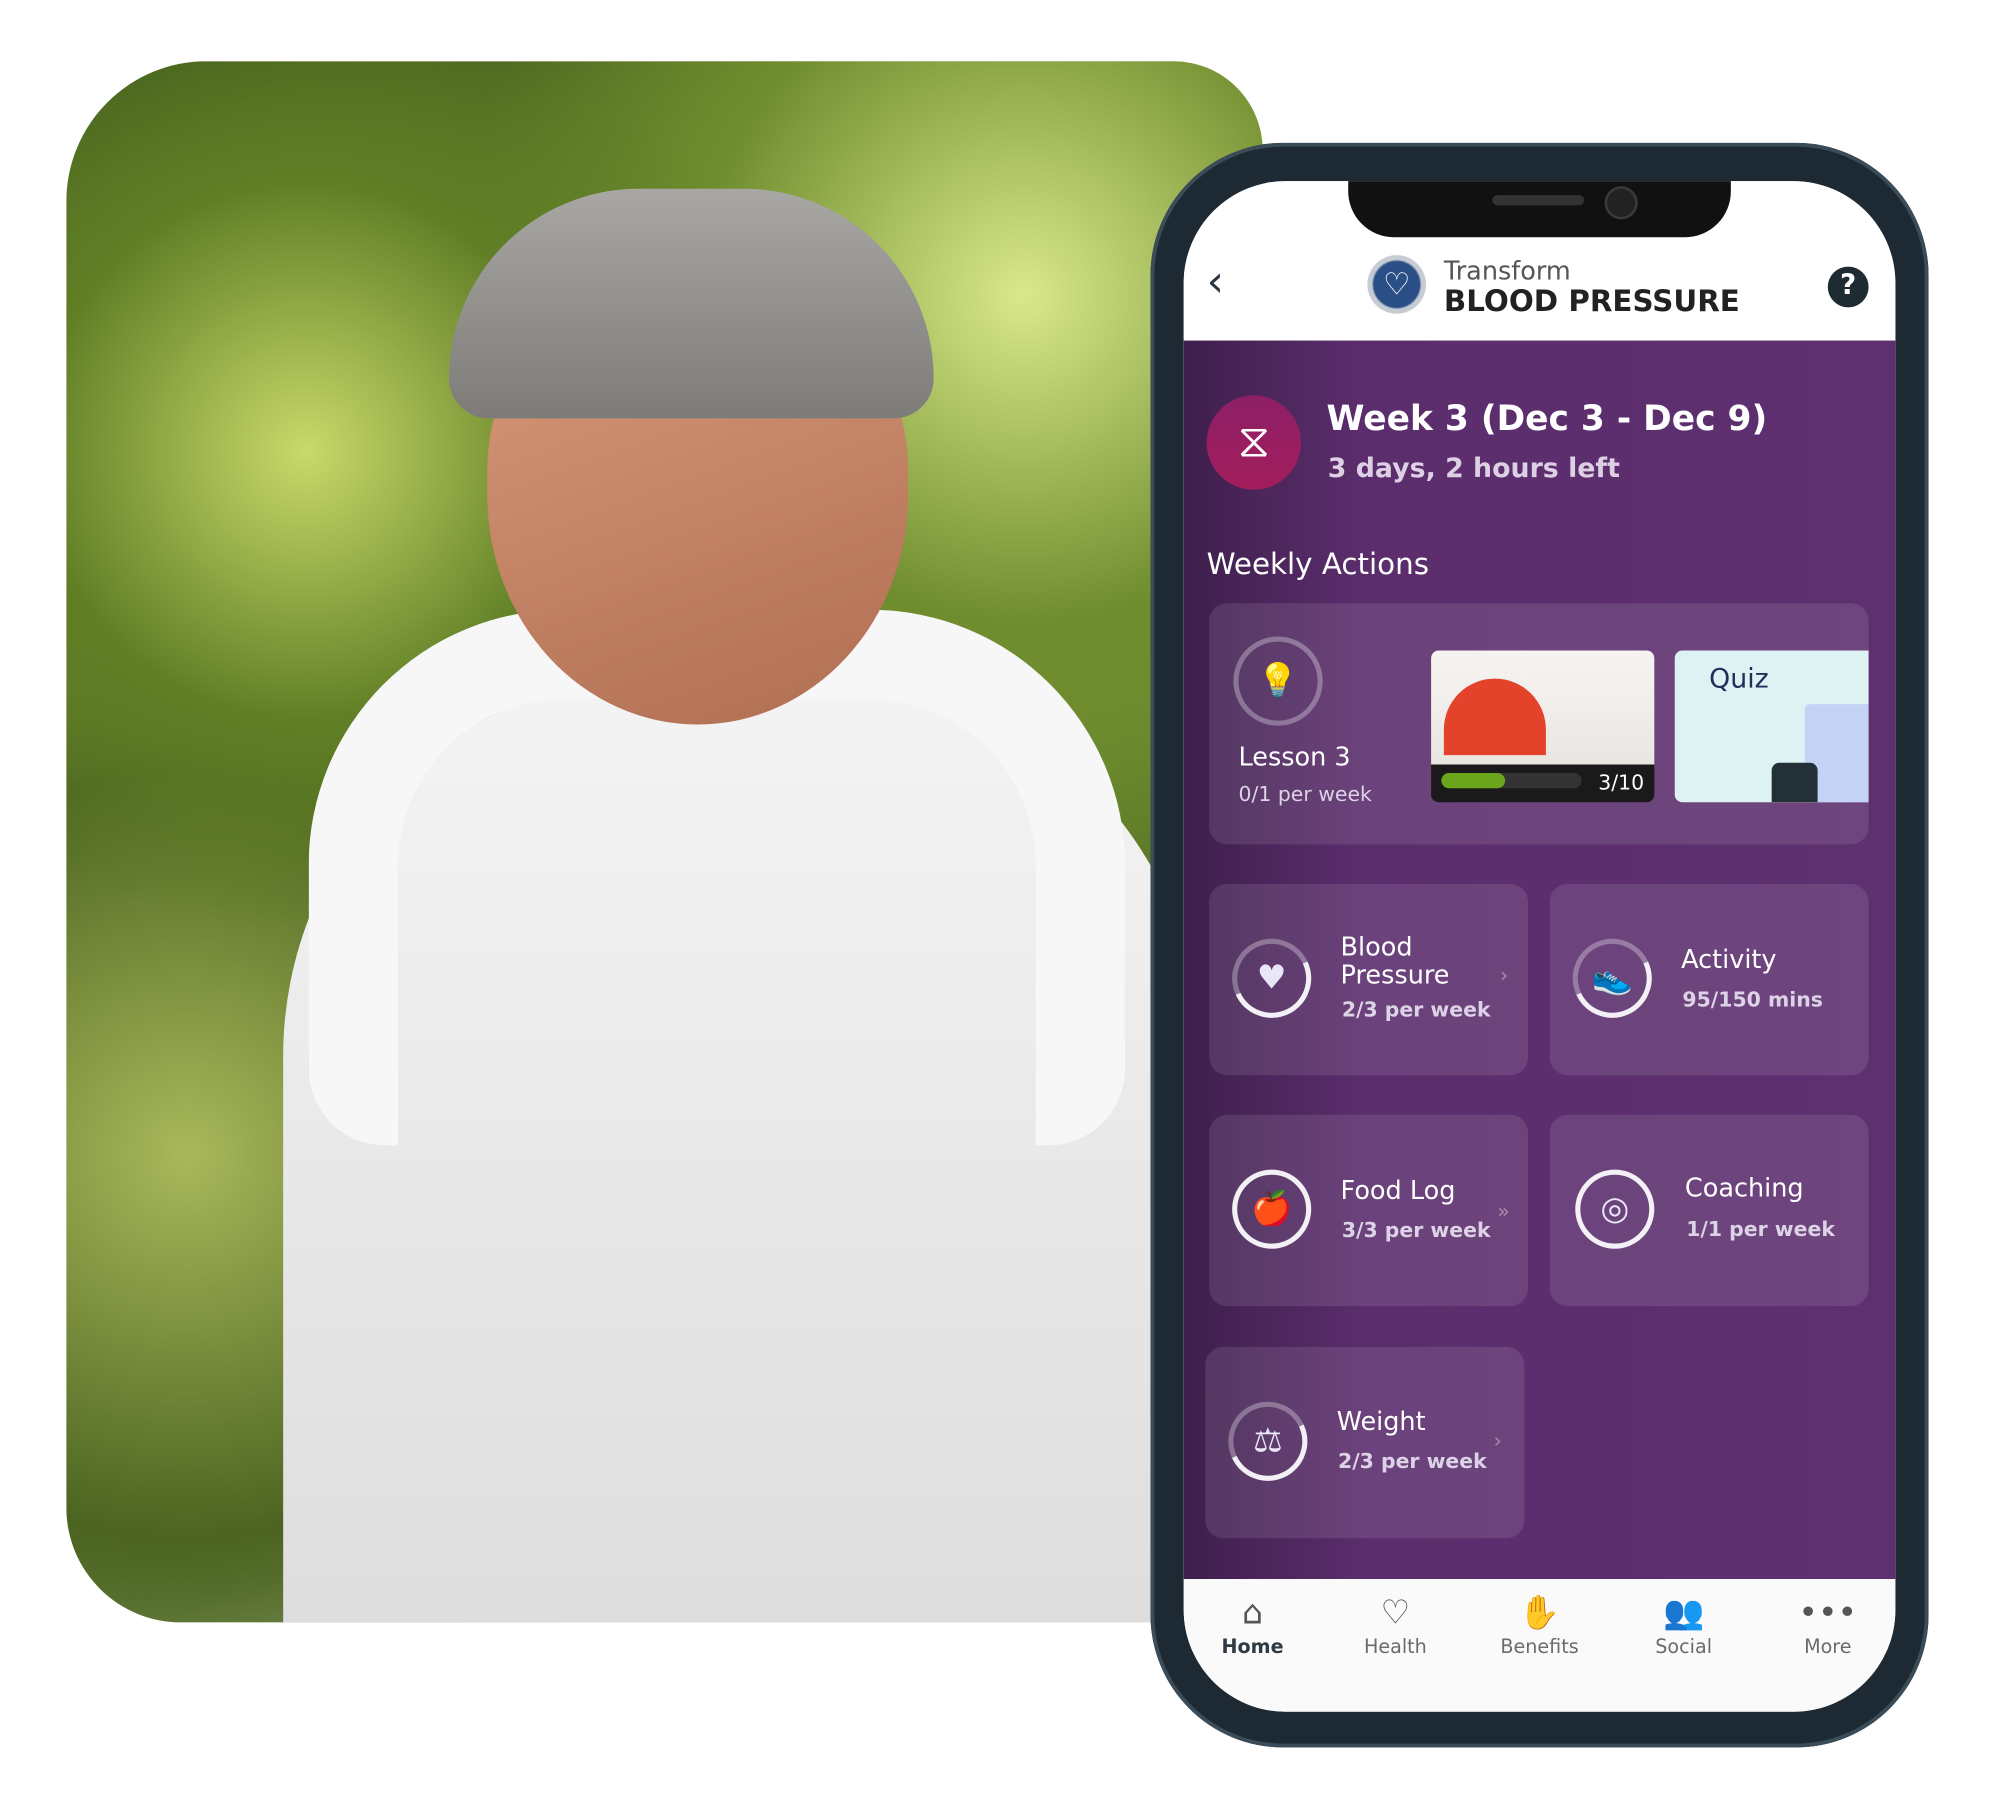 The image size is (2000, 1811). What do you see at coordinates (1684, 1613) in the screenshot?
I see `people-icon: 👥` at bounding box center [1684, 1613].